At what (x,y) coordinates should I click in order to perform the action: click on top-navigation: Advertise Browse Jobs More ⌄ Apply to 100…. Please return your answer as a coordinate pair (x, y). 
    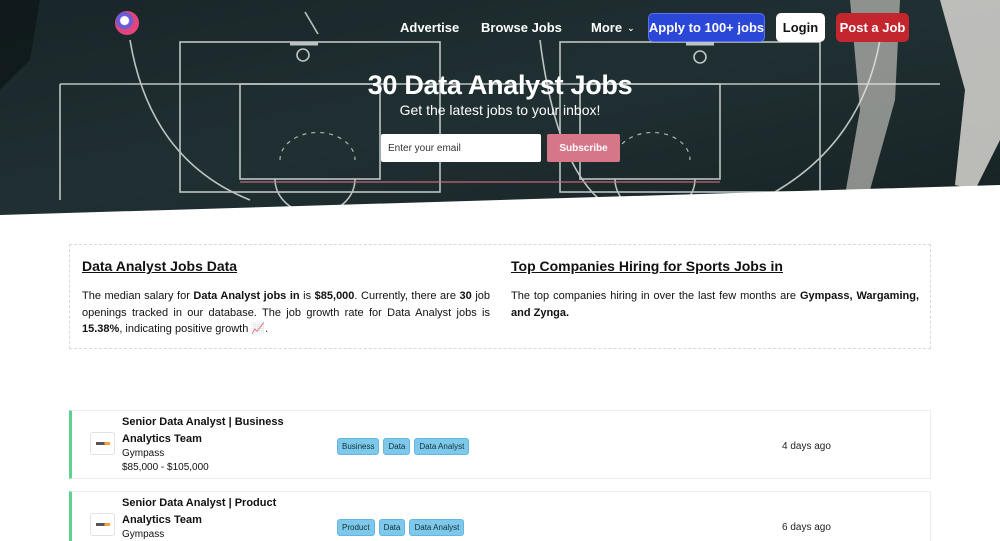
    Looking at the image, I should click on (500, 28).